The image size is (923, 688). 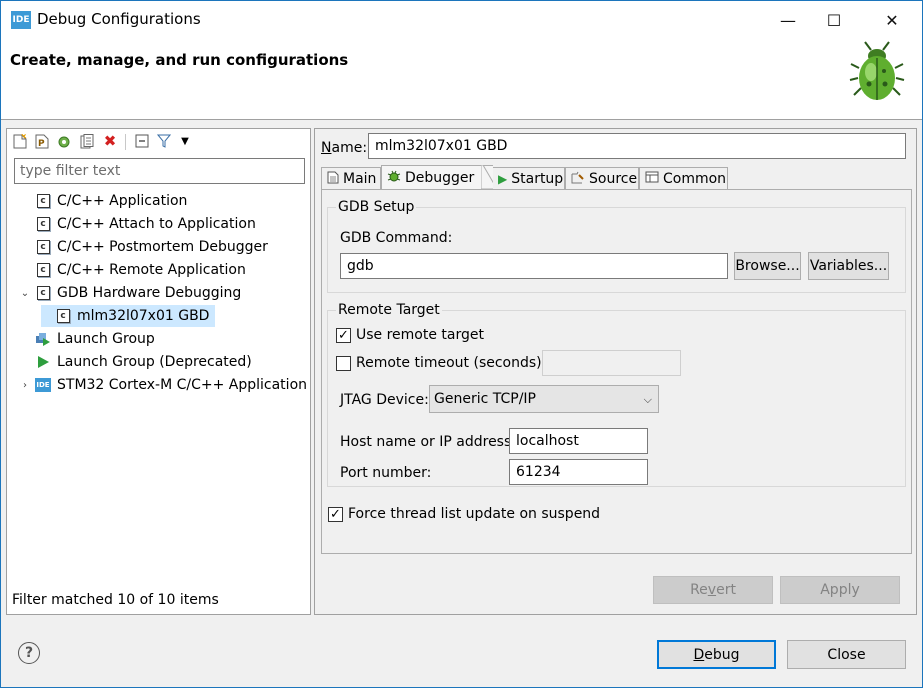 I want to click on tree-item-label: C/C++ Remote Application, so click(x=151, y=270).